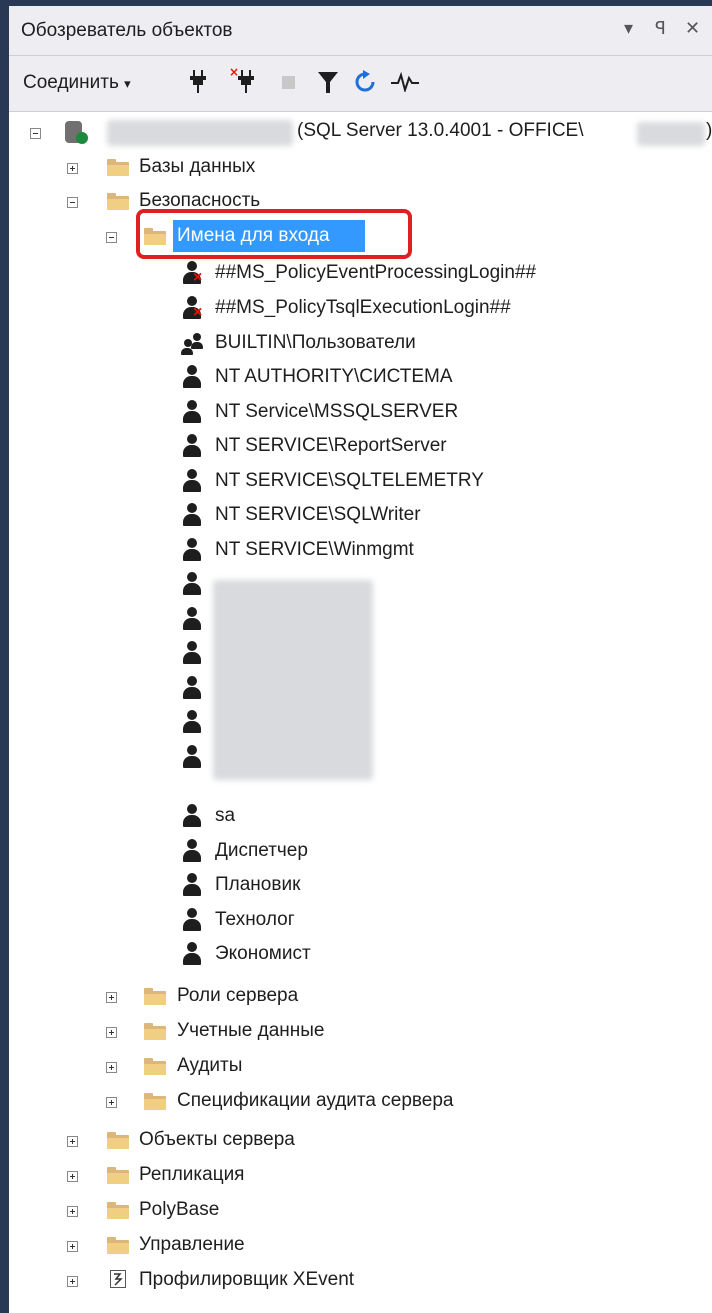 This screenshot has width=712, height=1313. What do you see at coordinates (71, 82) in the screenshot?
I see `connect-label: Соединить` at bounding box center [71, 82].